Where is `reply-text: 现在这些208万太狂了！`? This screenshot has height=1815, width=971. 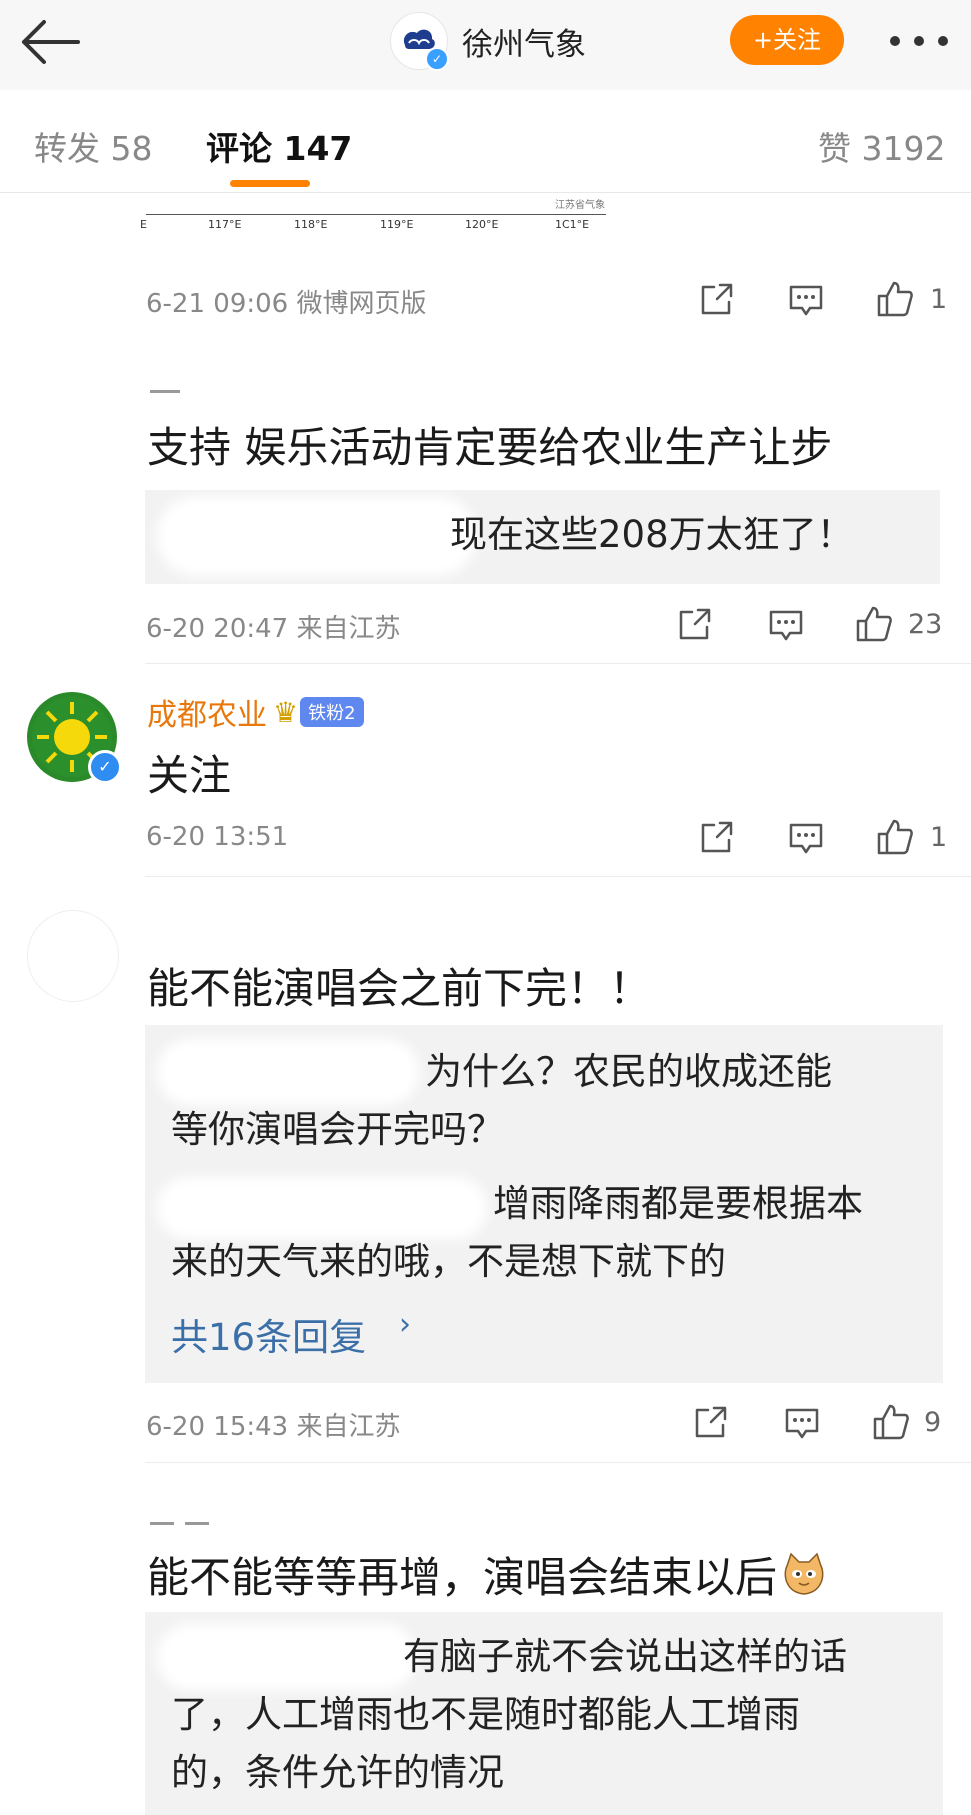
reply-text: 现在这些208万太狂了！ is located at coordinates (652, 534).